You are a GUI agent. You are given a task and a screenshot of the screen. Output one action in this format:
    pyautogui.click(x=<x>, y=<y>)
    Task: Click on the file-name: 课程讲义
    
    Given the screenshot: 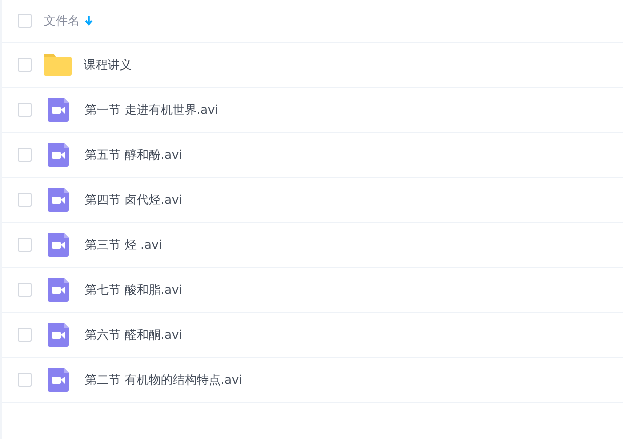 What is the action you would take?
    pyautogui.click(x=108, y=65)
    